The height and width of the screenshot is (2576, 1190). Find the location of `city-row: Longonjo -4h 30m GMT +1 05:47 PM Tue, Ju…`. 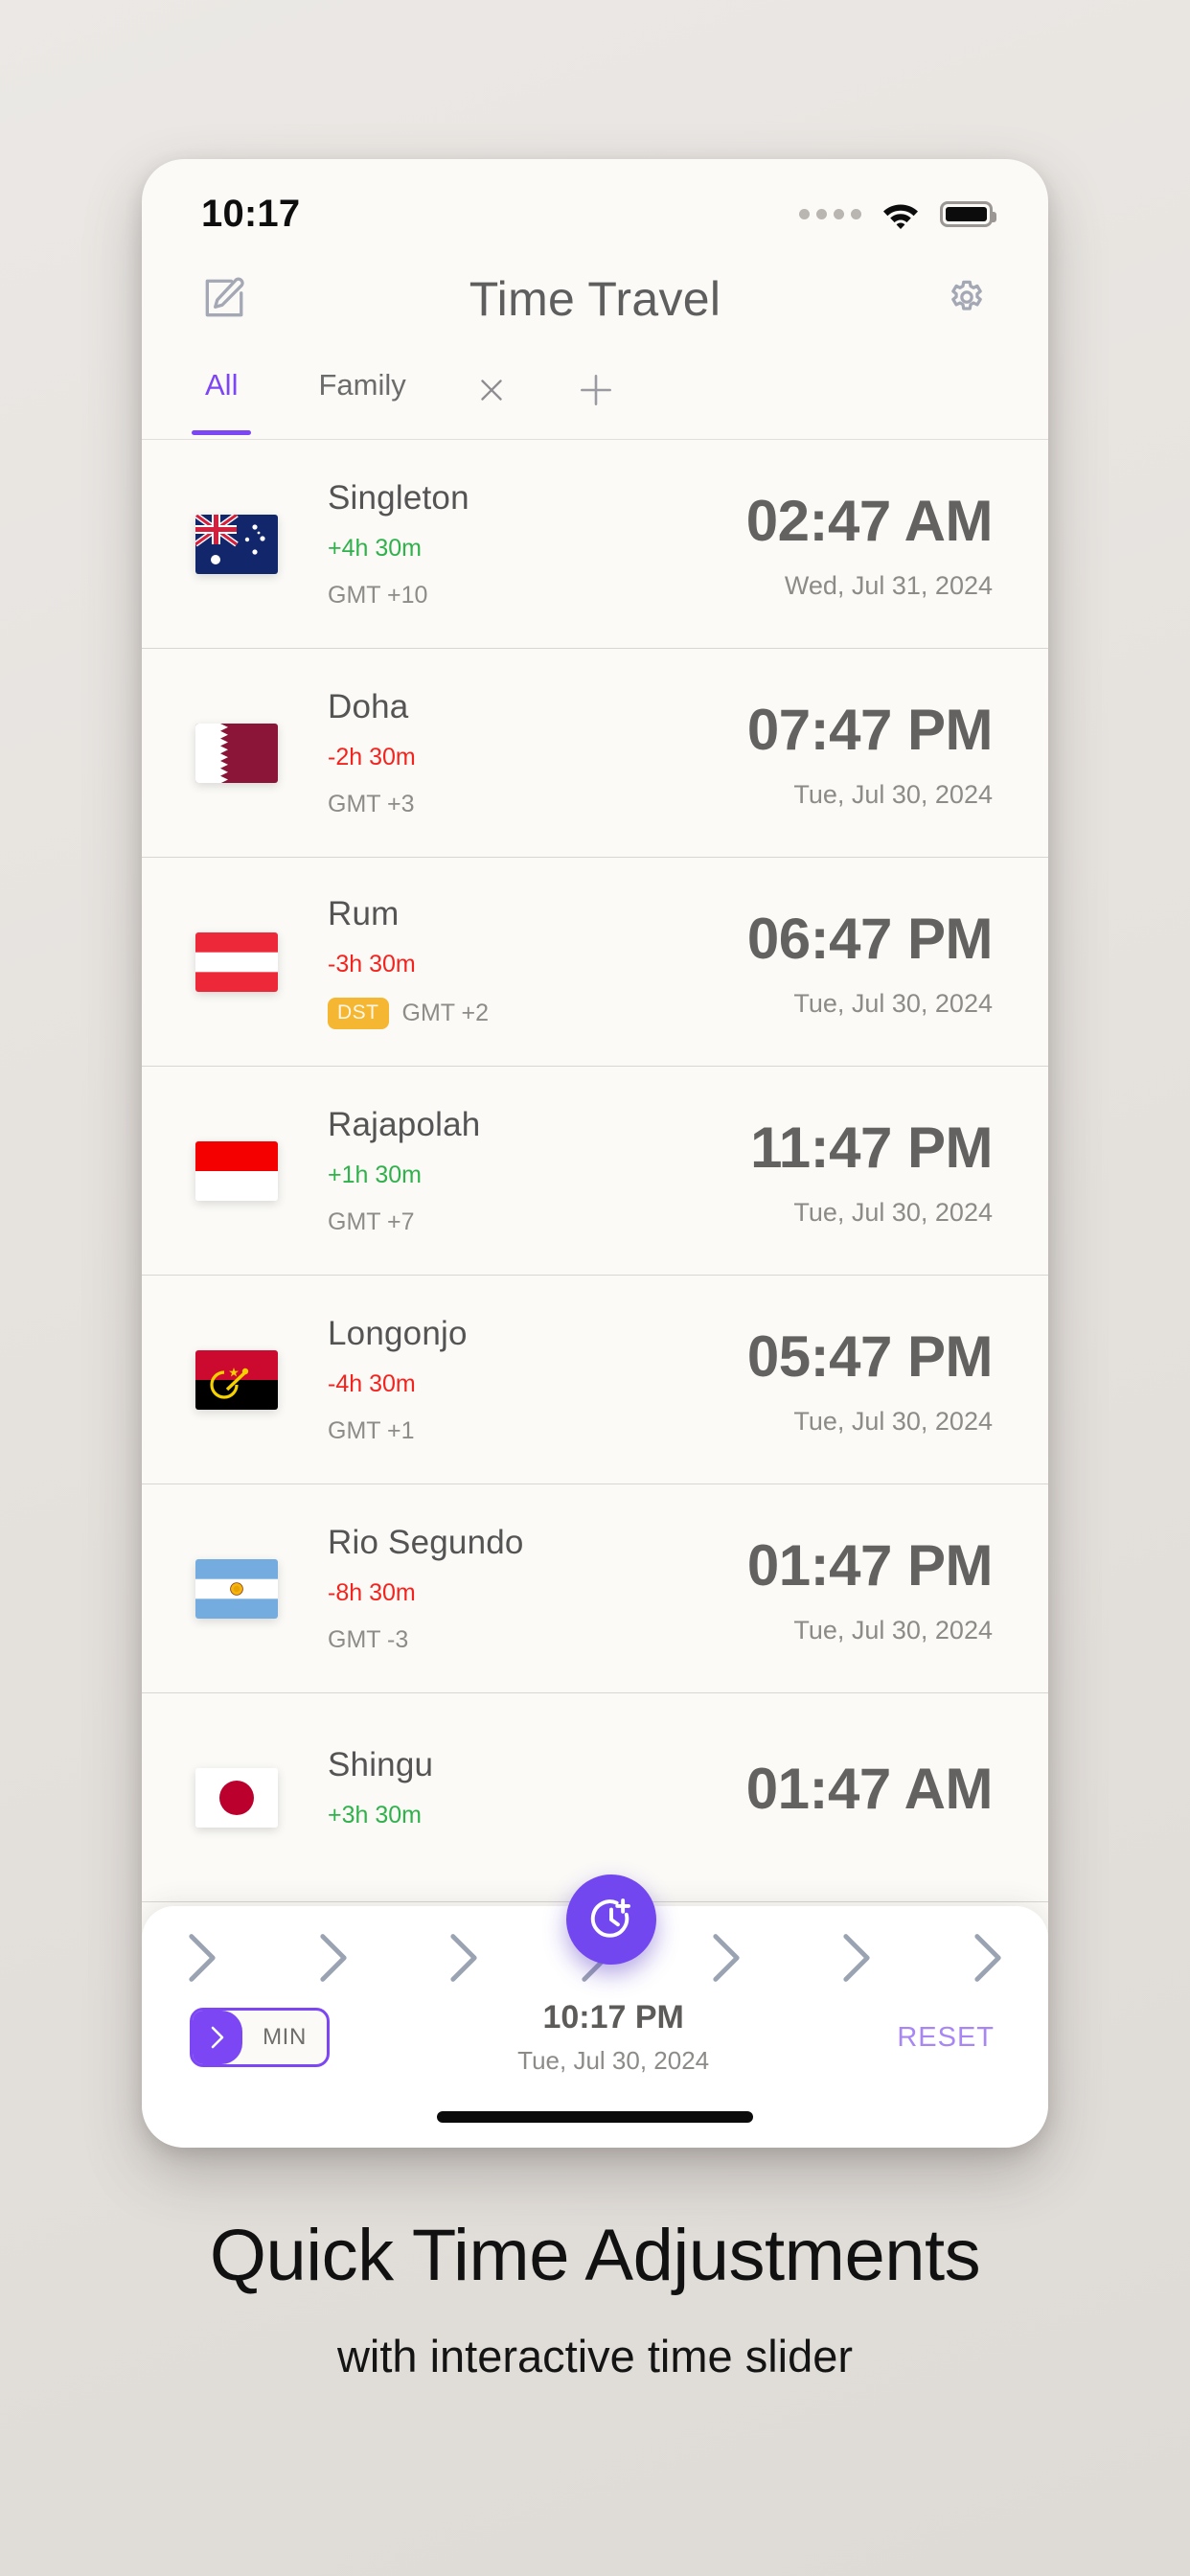

city-row: Longonjo -4h 30m GMT +1 05:47 PM Tue, Ju… is located at coordinates (595, 1380).